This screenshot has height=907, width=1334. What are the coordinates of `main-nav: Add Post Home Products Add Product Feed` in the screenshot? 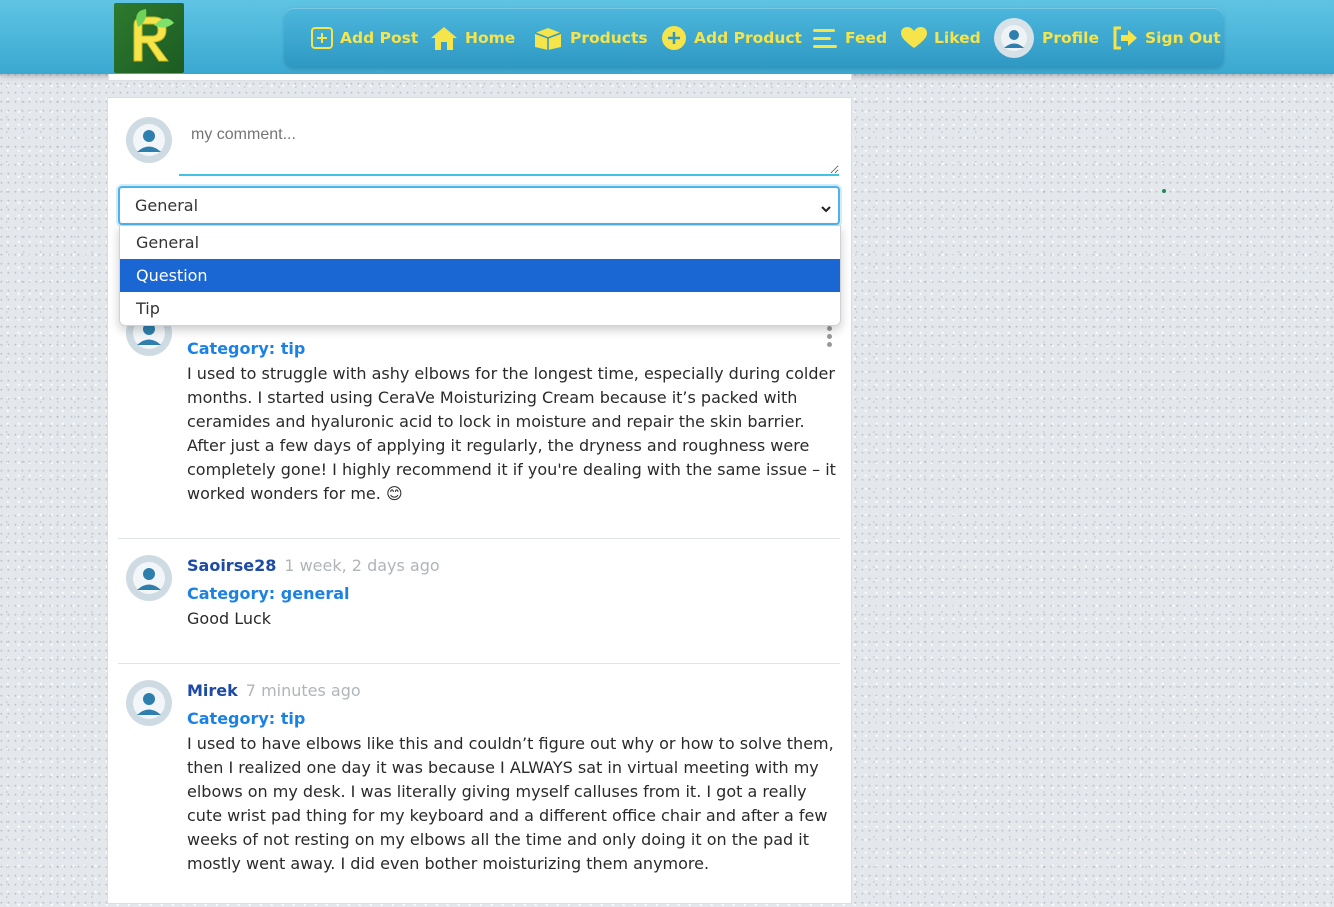 It's located at (754, 38).